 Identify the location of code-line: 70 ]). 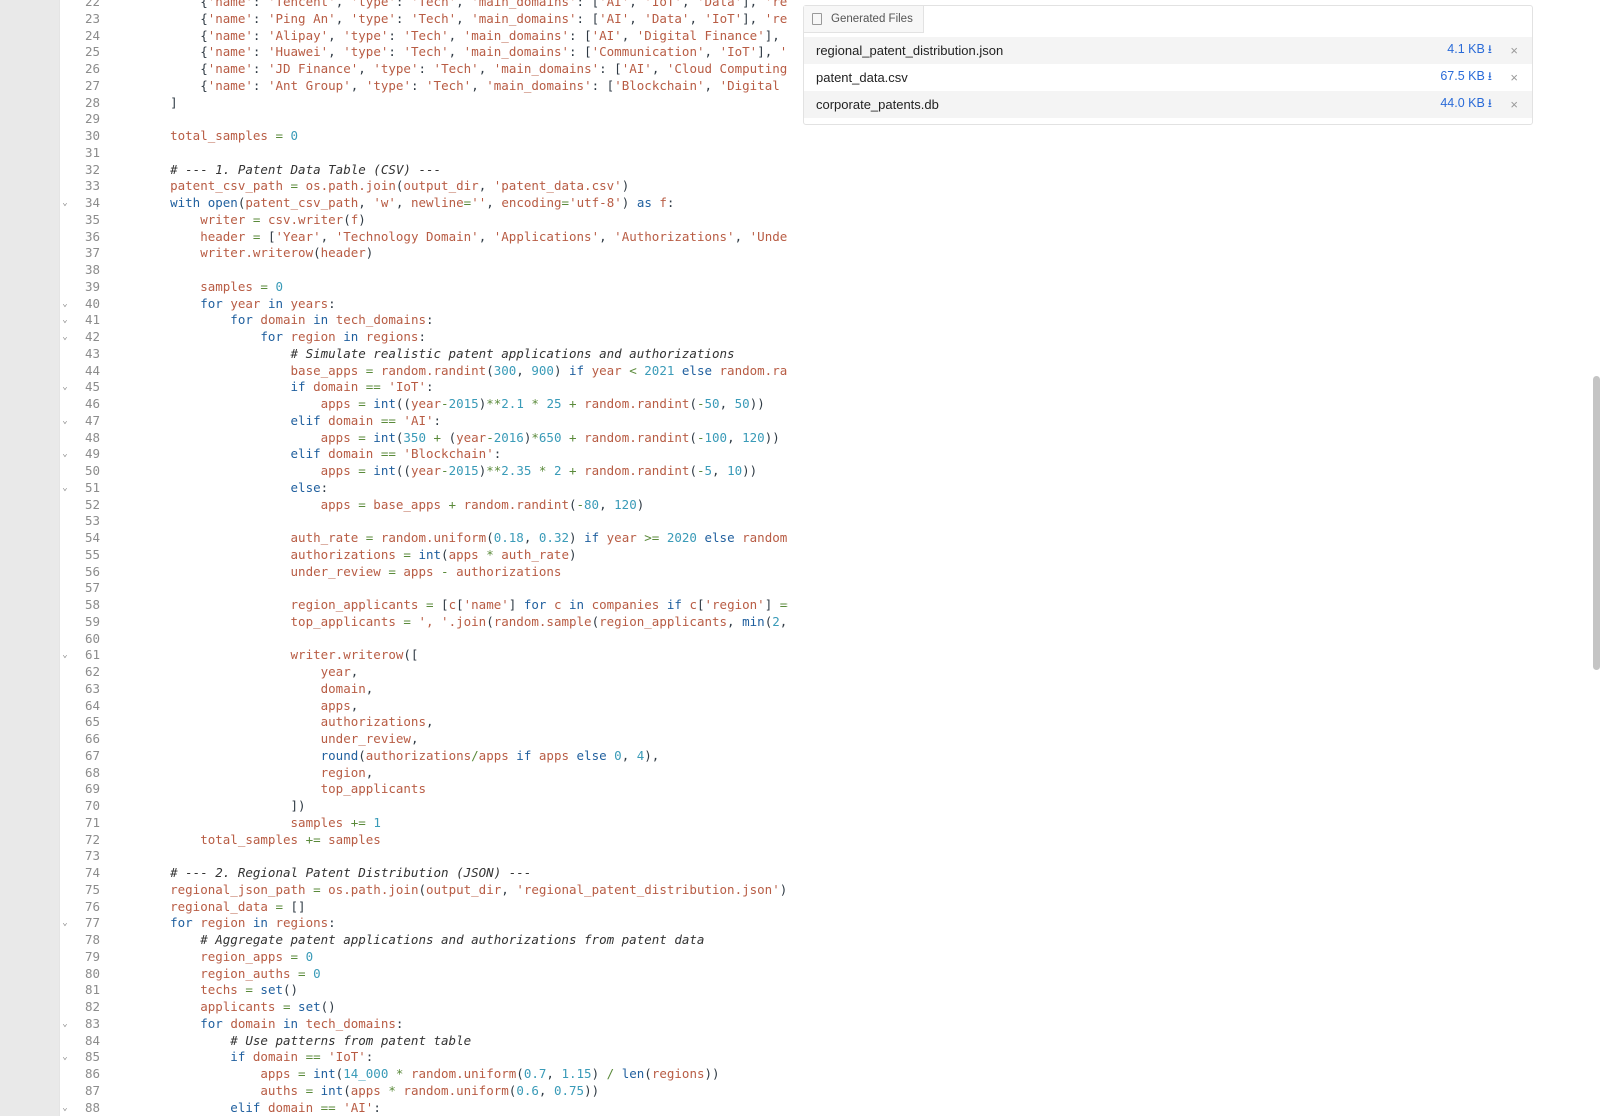
(424, 806).